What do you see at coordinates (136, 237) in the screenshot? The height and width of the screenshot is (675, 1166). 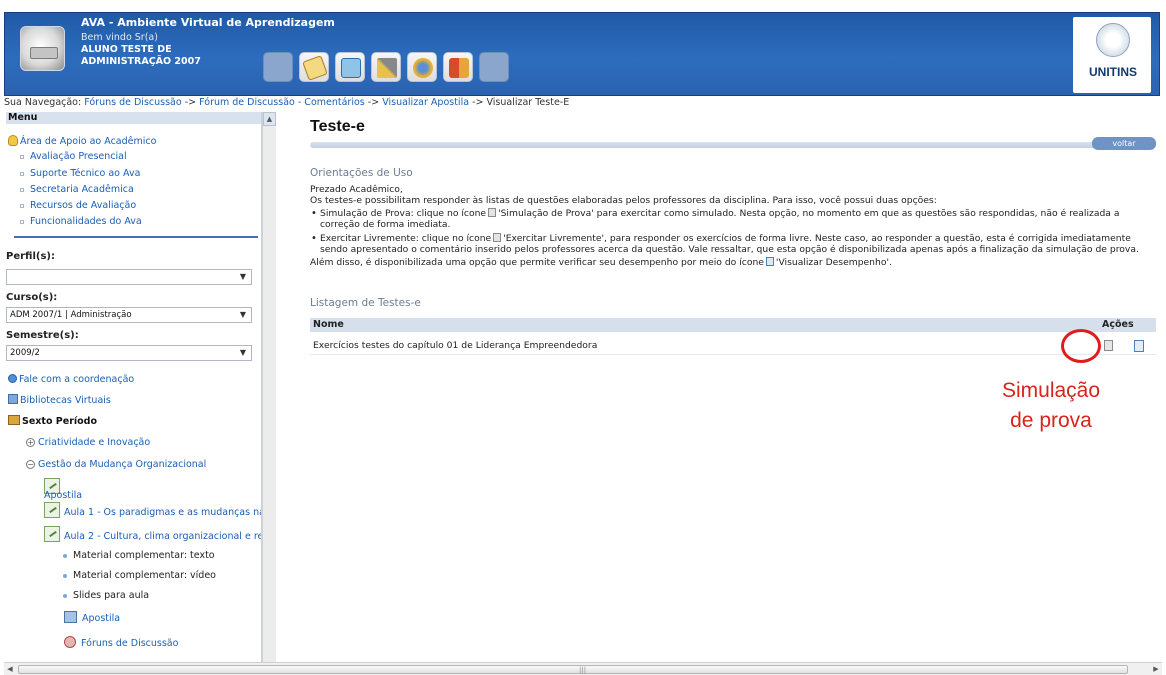 I see `section-divider` at bounding box center [136, 237].